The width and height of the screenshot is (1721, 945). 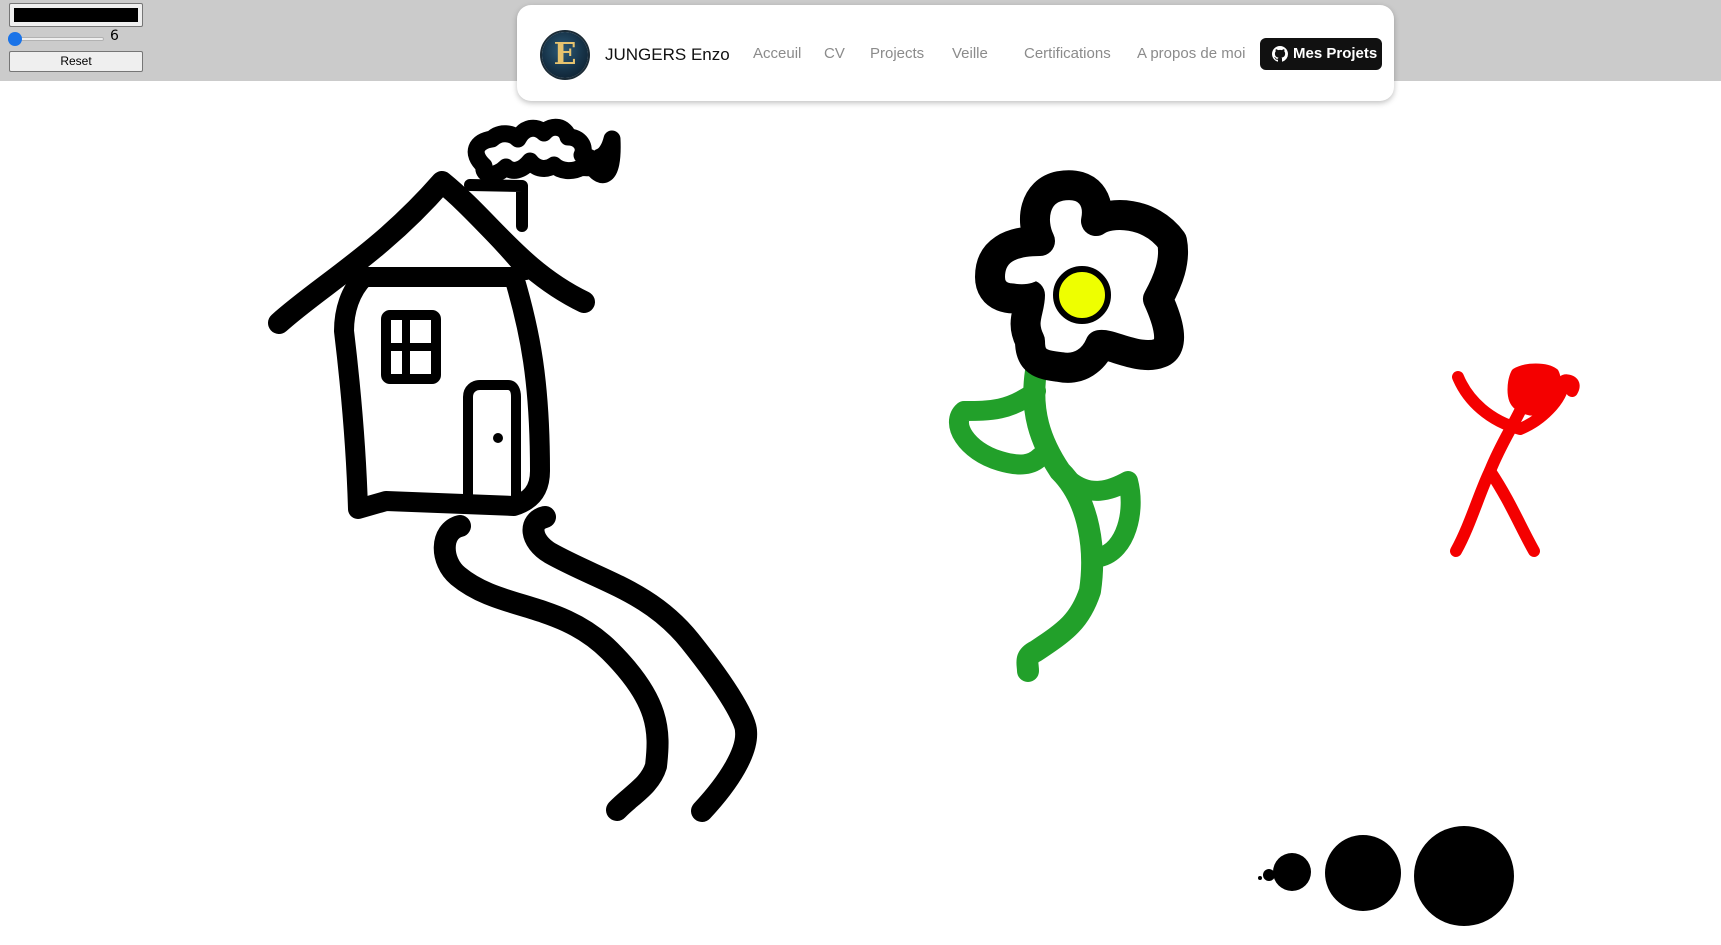 I want to click on flower-center, so click(x=1082, y=295).